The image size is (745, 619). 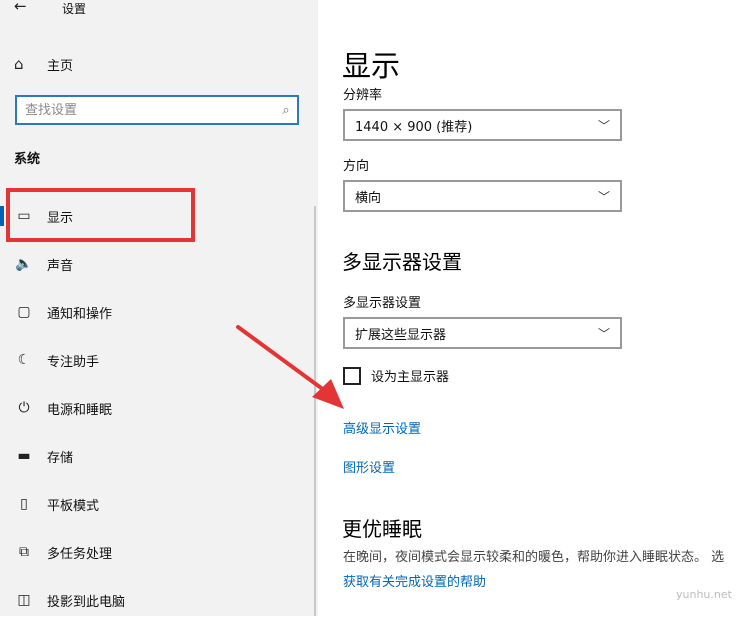 I want to click on page-title: 显示, so click(x=371, y=66).